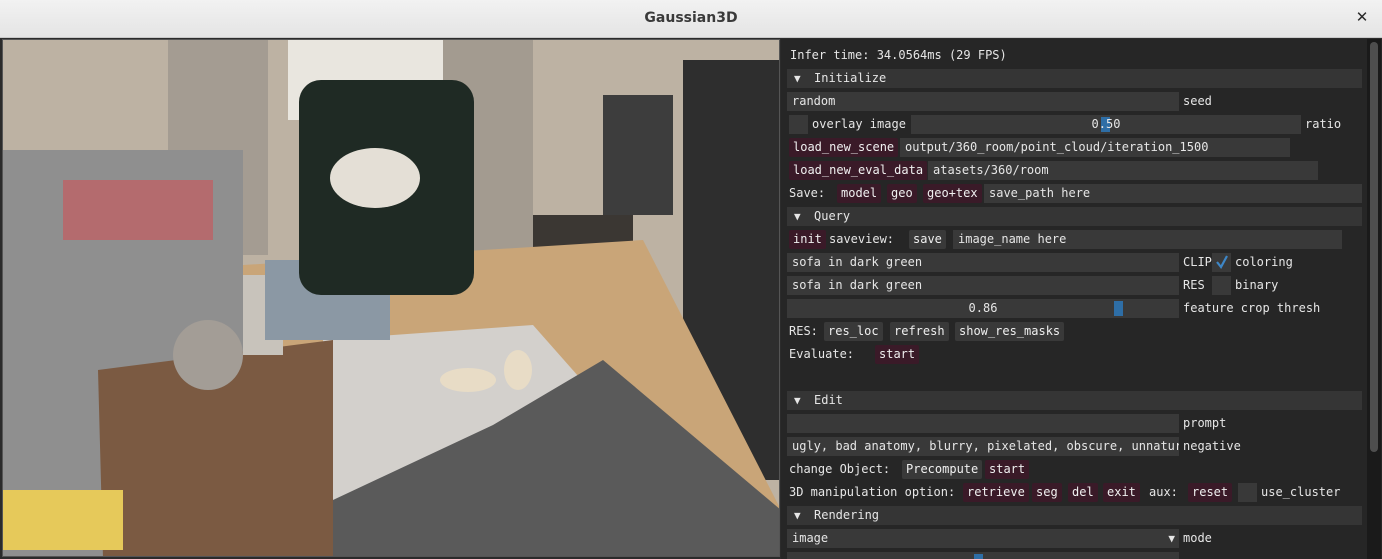 The height and width of the screenshot is (559, 1382). I want to click on partial-slider, so click(983, 555).